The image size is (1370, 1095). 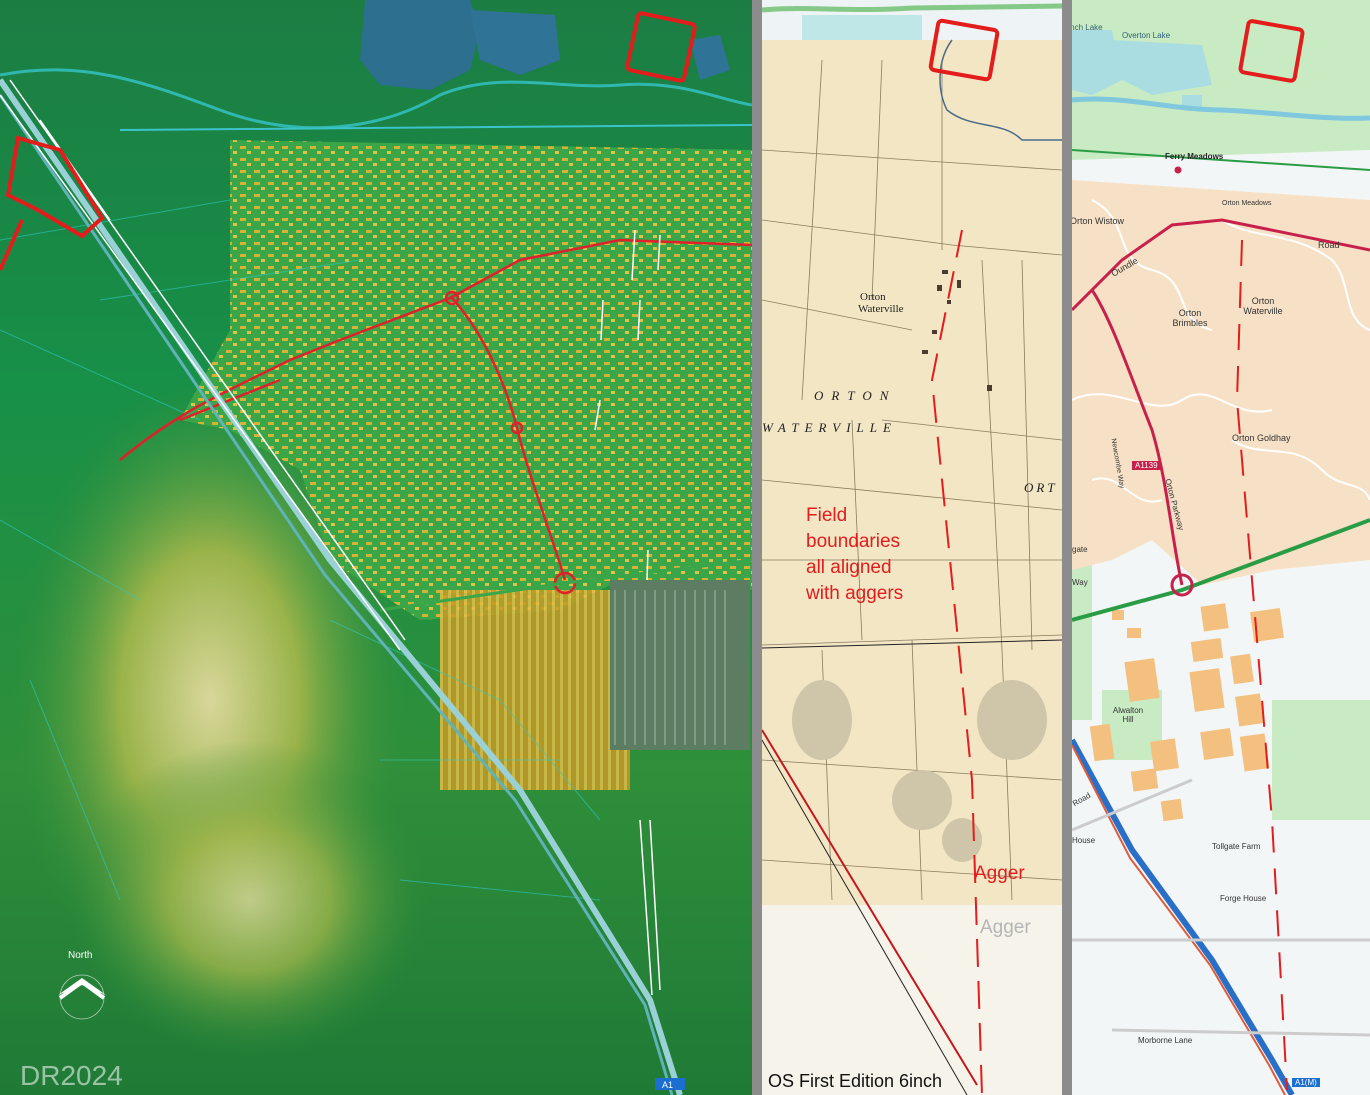 What do you see at coordinates (1041, 487) in the screenshot?
I see `place-ort: ORT` at bounding box center [1041, 487].